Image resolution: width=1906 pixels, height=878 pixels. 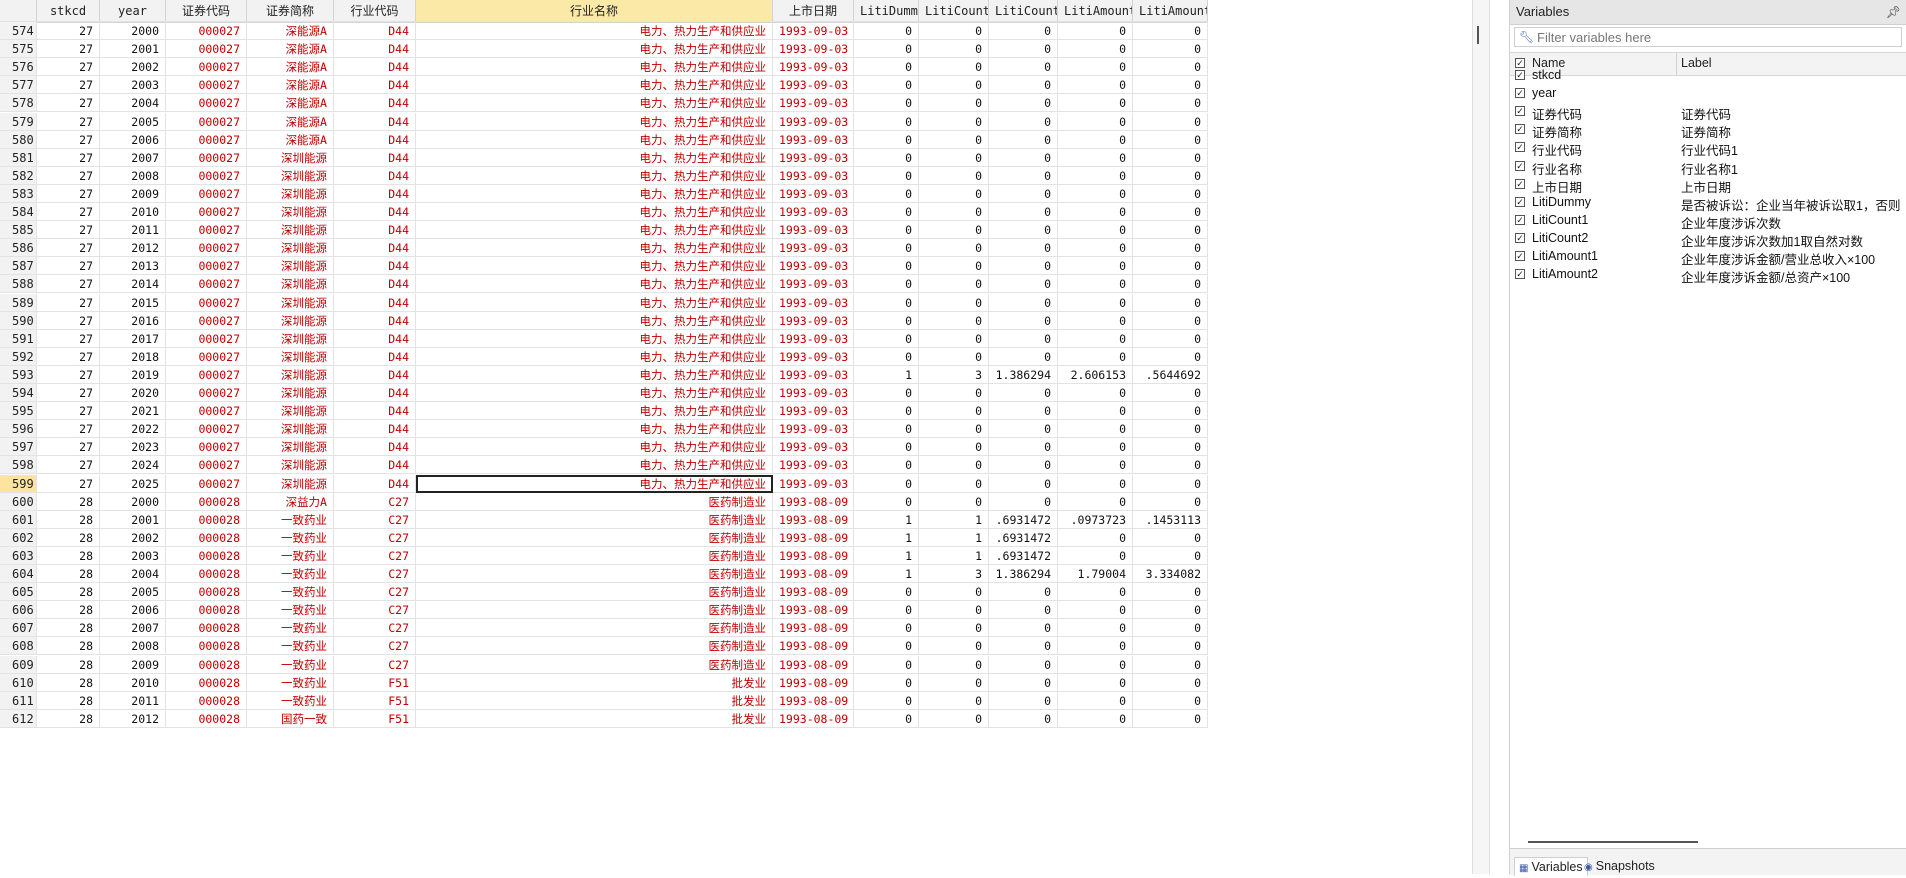 I want to click on tab-snapshots: ◉ Snapshots, so click(x=1619, y=866).